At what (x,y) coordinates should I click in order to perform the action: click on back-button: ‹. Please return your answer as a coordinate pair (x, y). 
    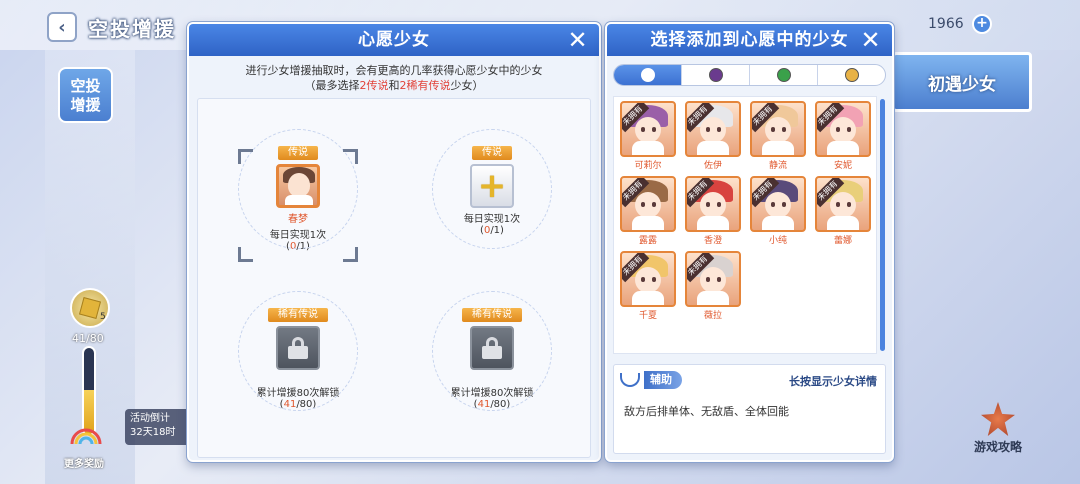
    Looking at the image, I should click on (62, 27).